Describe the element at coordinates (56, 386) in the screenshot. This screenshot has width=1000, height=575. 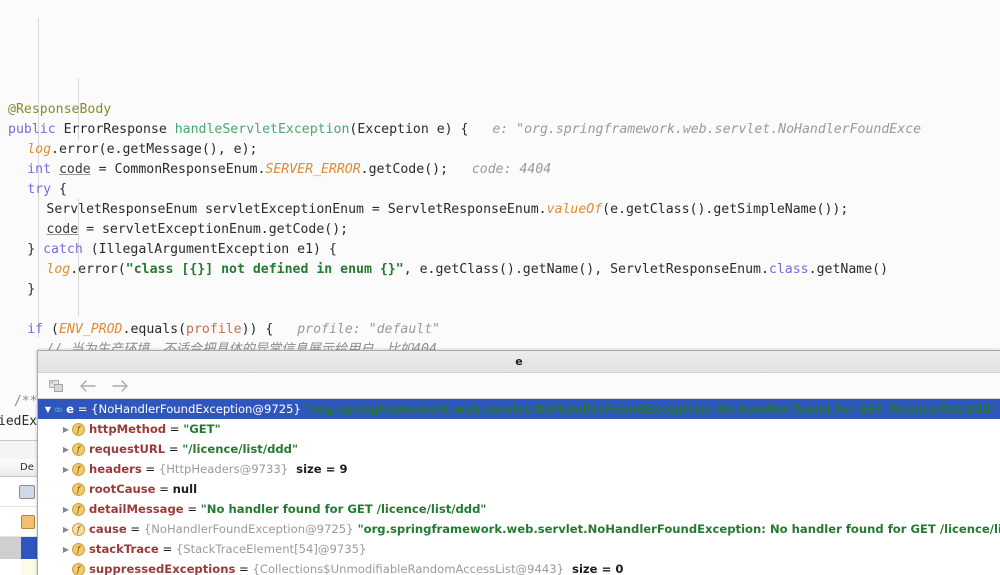
I see `evaluate-expression-icon` at that location.